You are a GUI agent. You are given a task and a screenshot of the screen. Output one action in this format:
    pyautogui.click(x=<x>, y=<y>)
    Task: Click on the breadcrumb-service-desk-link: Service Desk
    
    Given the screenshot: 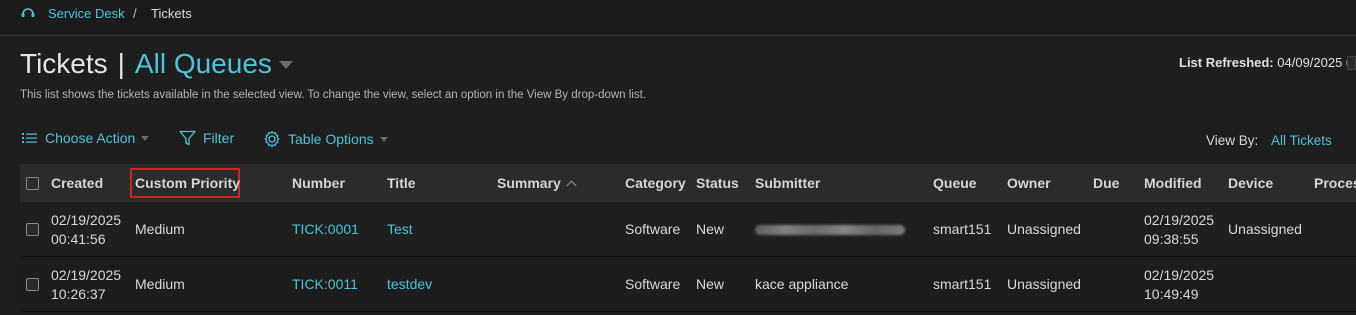 What is the action you would take?
    pyautogui.click(x=86, y=13)
    